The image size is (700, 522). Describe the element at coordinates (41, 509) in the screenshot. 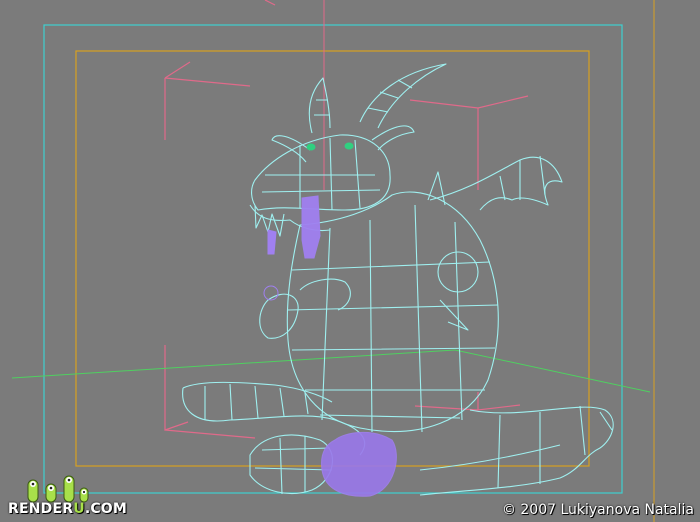

I see `logo-prefix: RENDER` at that location.